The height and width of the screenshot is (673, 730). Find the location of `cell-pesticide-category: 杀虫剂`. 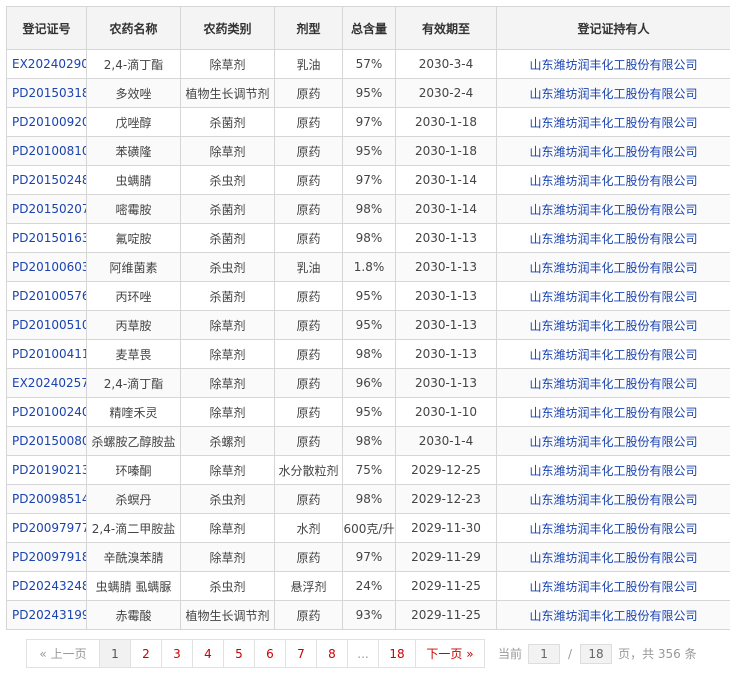

cell-pesticide-category: 杀虫剂 is located at coordinates (227, 499).